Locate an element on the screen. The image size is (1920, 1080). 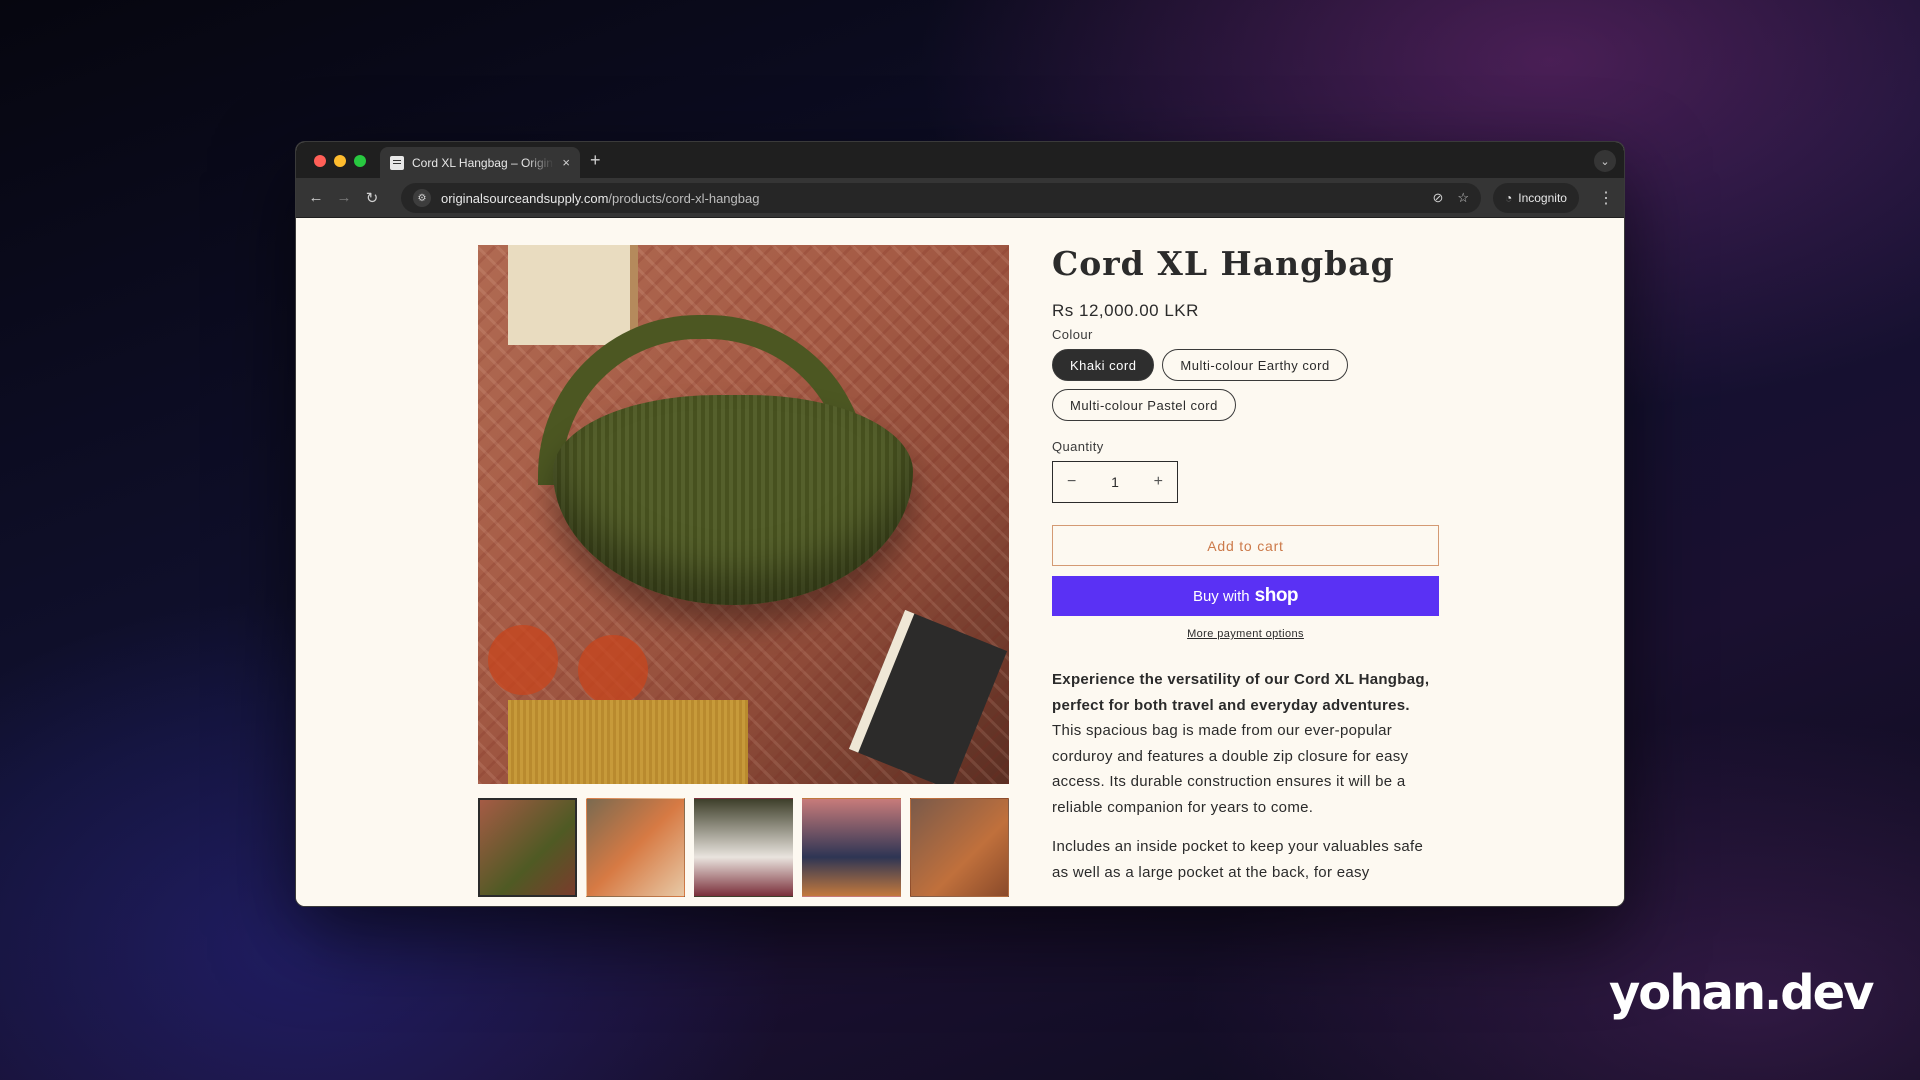
tab-search-button: ⌄ is located at coordinates (1605, 161).